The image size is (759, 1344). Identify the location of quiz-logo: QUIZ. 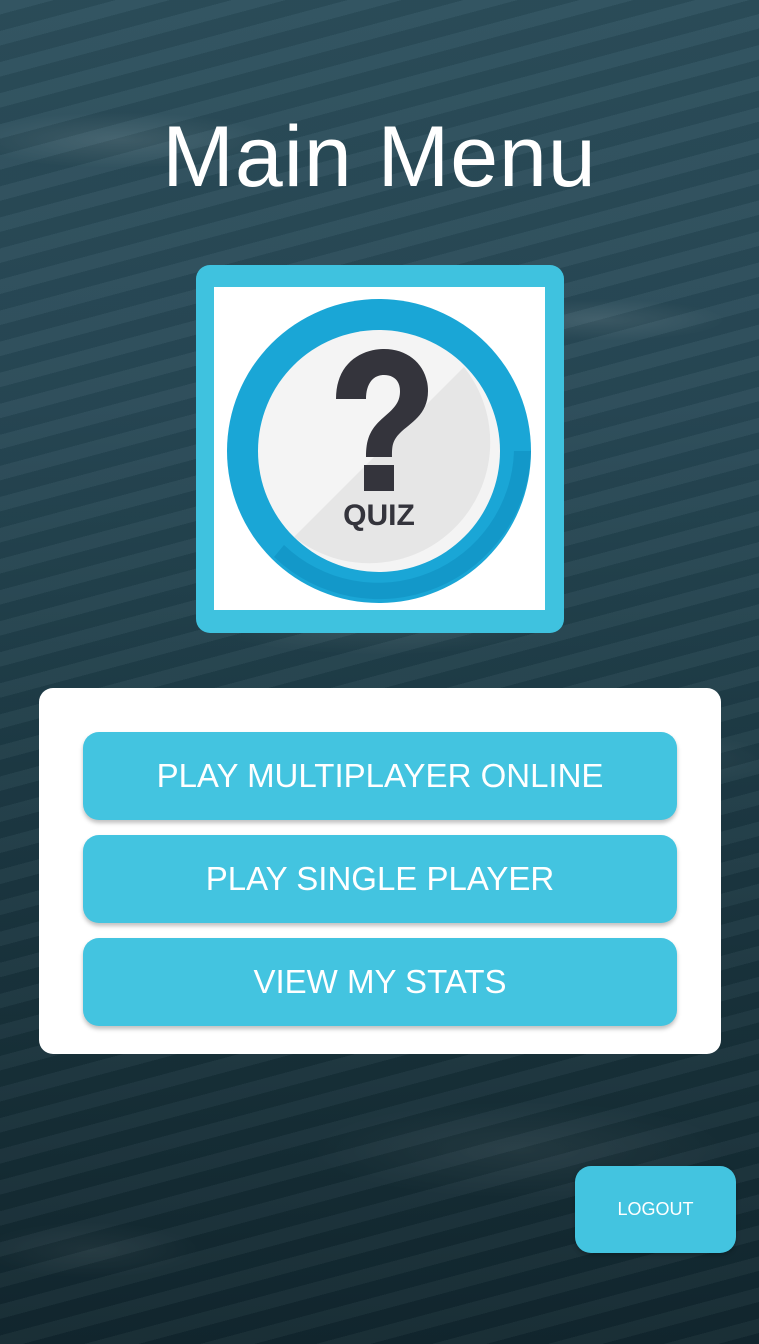
(380, 449).